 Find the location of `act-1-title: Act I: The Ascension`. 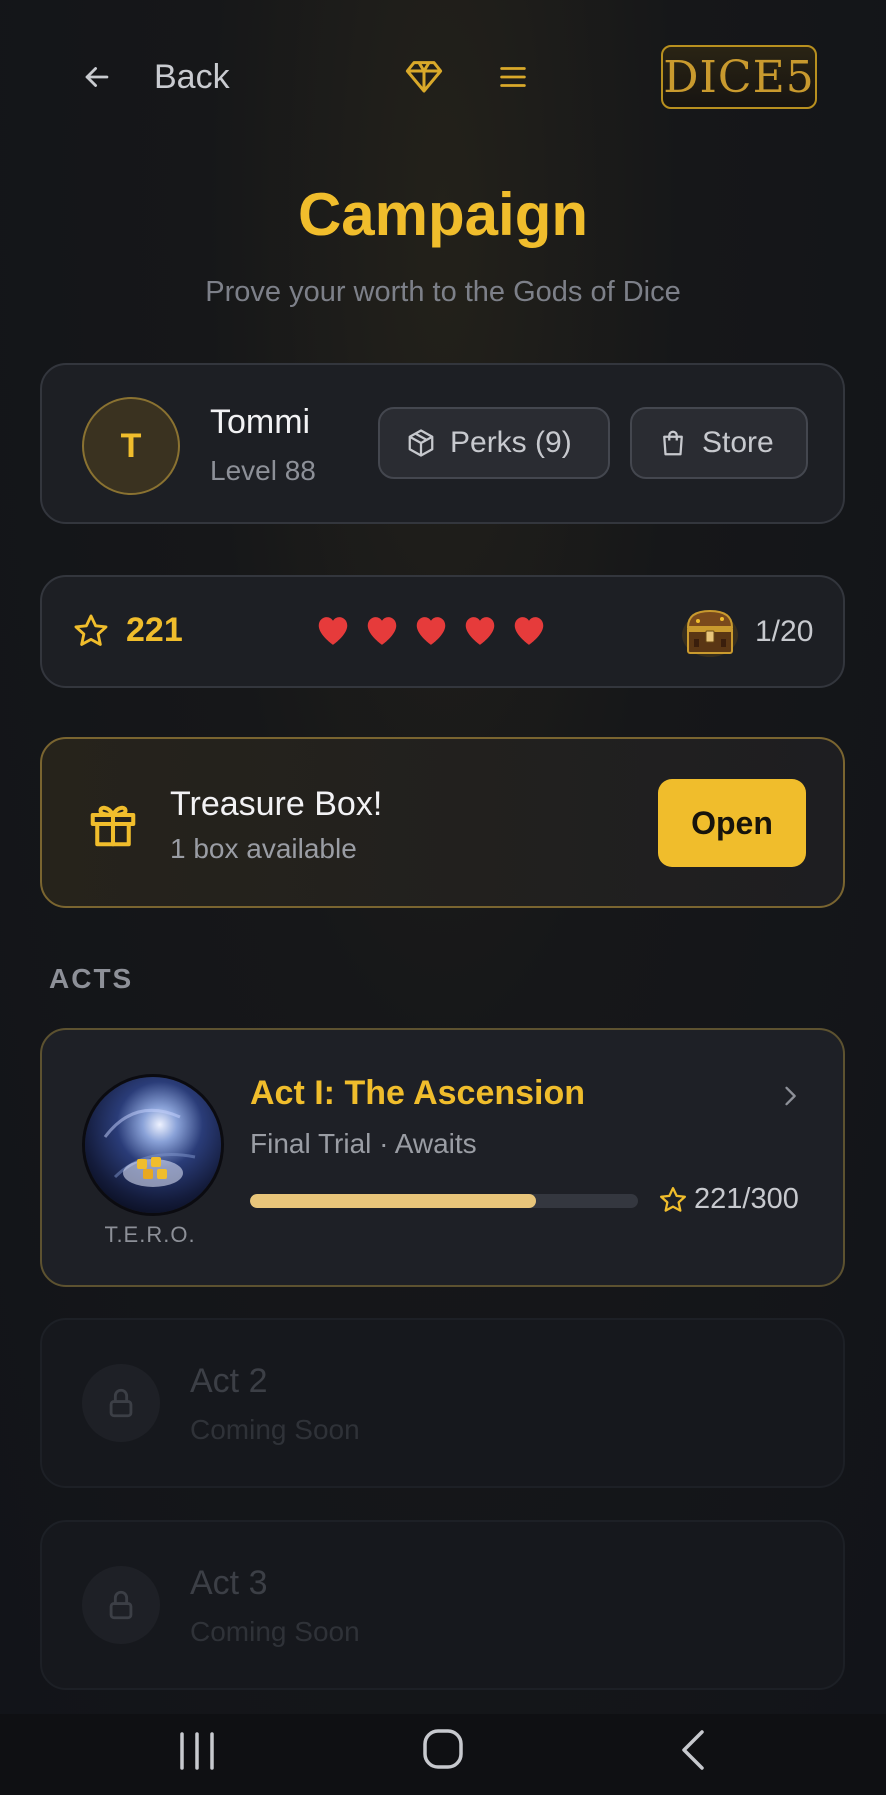

act-1-title: Act I: The Ascension is located at coordinates (418, 1093).